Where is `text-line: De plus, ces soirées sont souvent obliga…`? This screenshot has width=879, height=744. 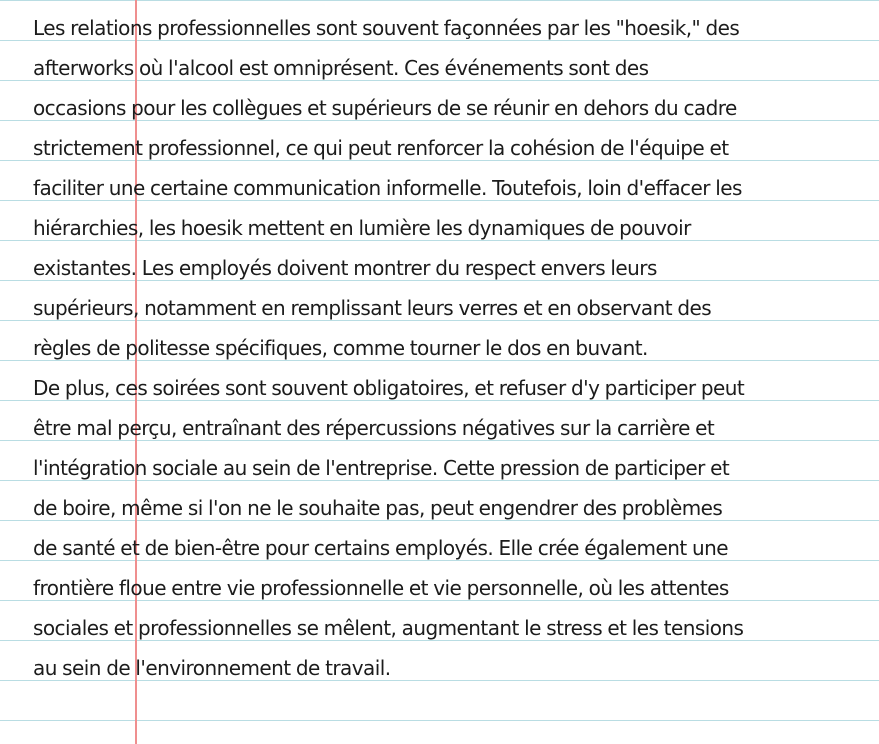 text-line: De plus, ces soirées sont souvent obliga… is located at coordinates (389, 388).